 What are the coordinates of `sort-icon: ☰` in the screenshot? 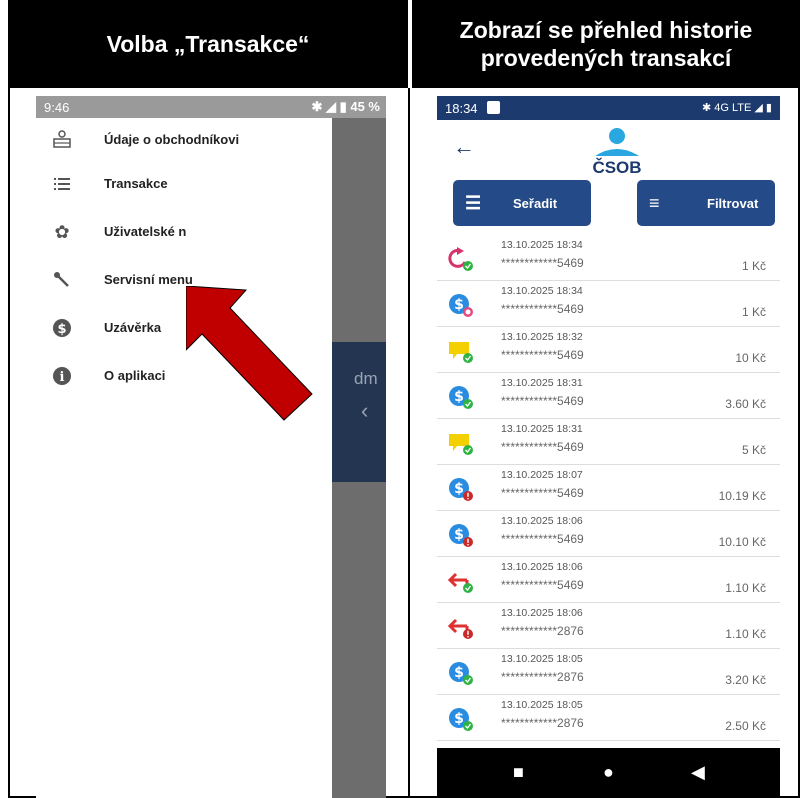 It's located at (473, 203).